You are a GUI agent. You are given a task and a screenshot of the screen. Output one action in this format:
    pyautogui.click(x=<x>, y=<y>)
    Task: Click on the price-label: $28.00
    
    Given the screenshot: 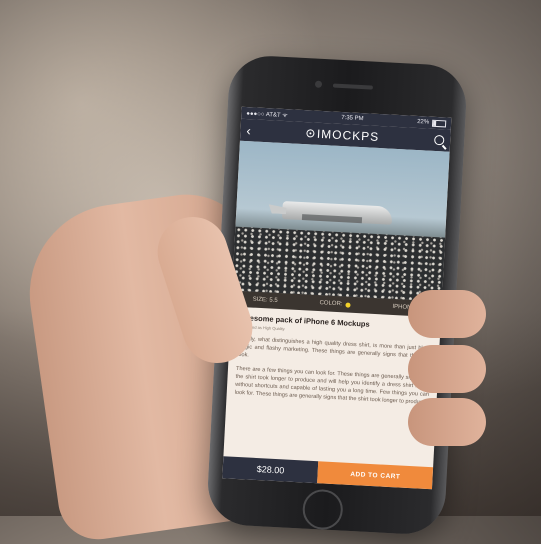 What is the action you would take?
    pyautogui.click(x=270, y=470)
    